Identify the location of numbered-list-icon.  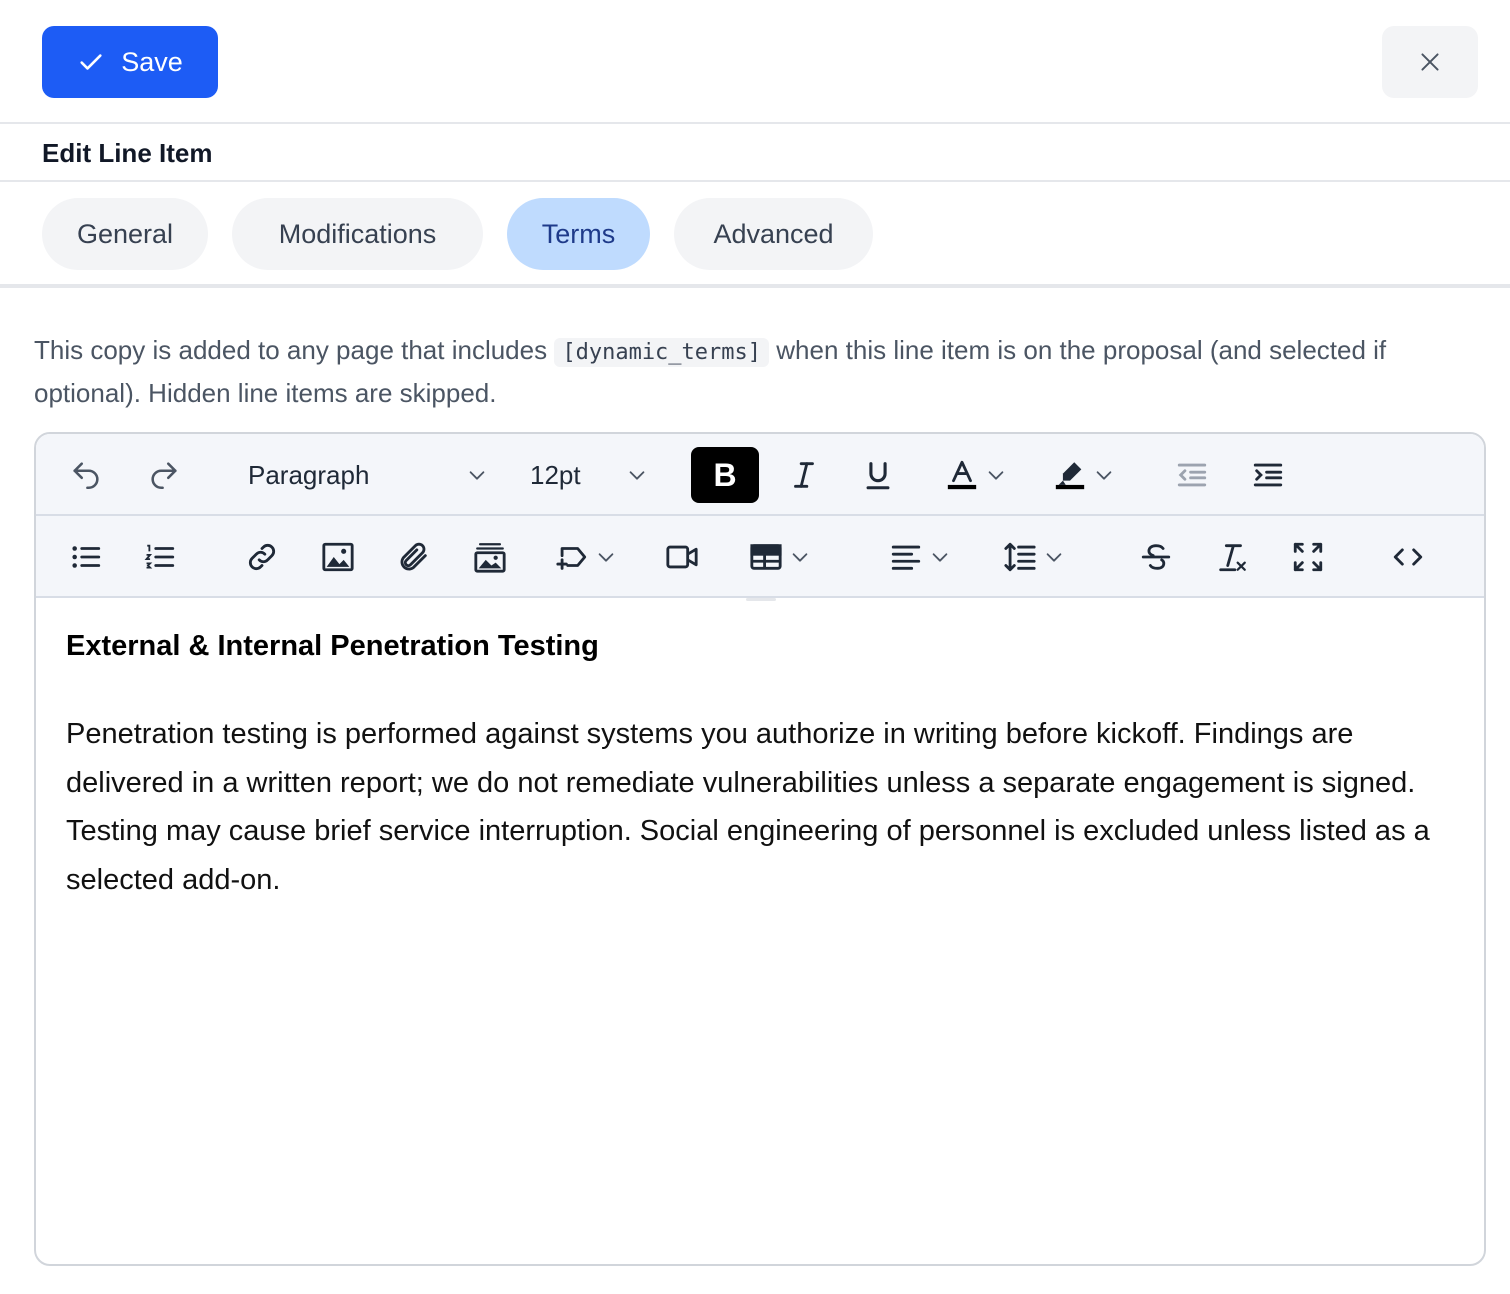
(159, 556).